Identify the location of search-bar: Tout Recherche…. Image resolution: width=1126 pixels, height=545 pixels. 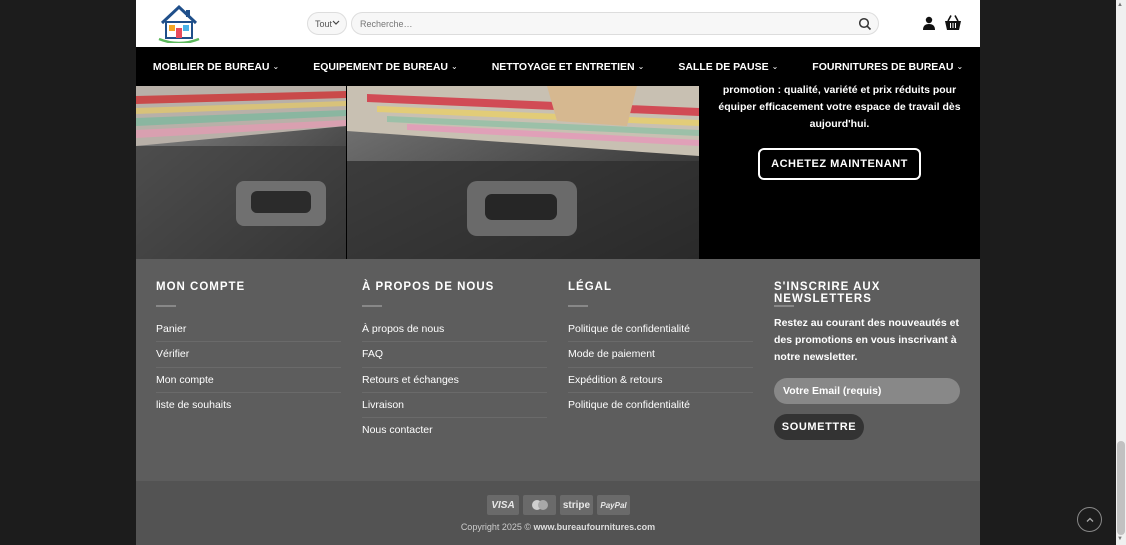
(593, 23).